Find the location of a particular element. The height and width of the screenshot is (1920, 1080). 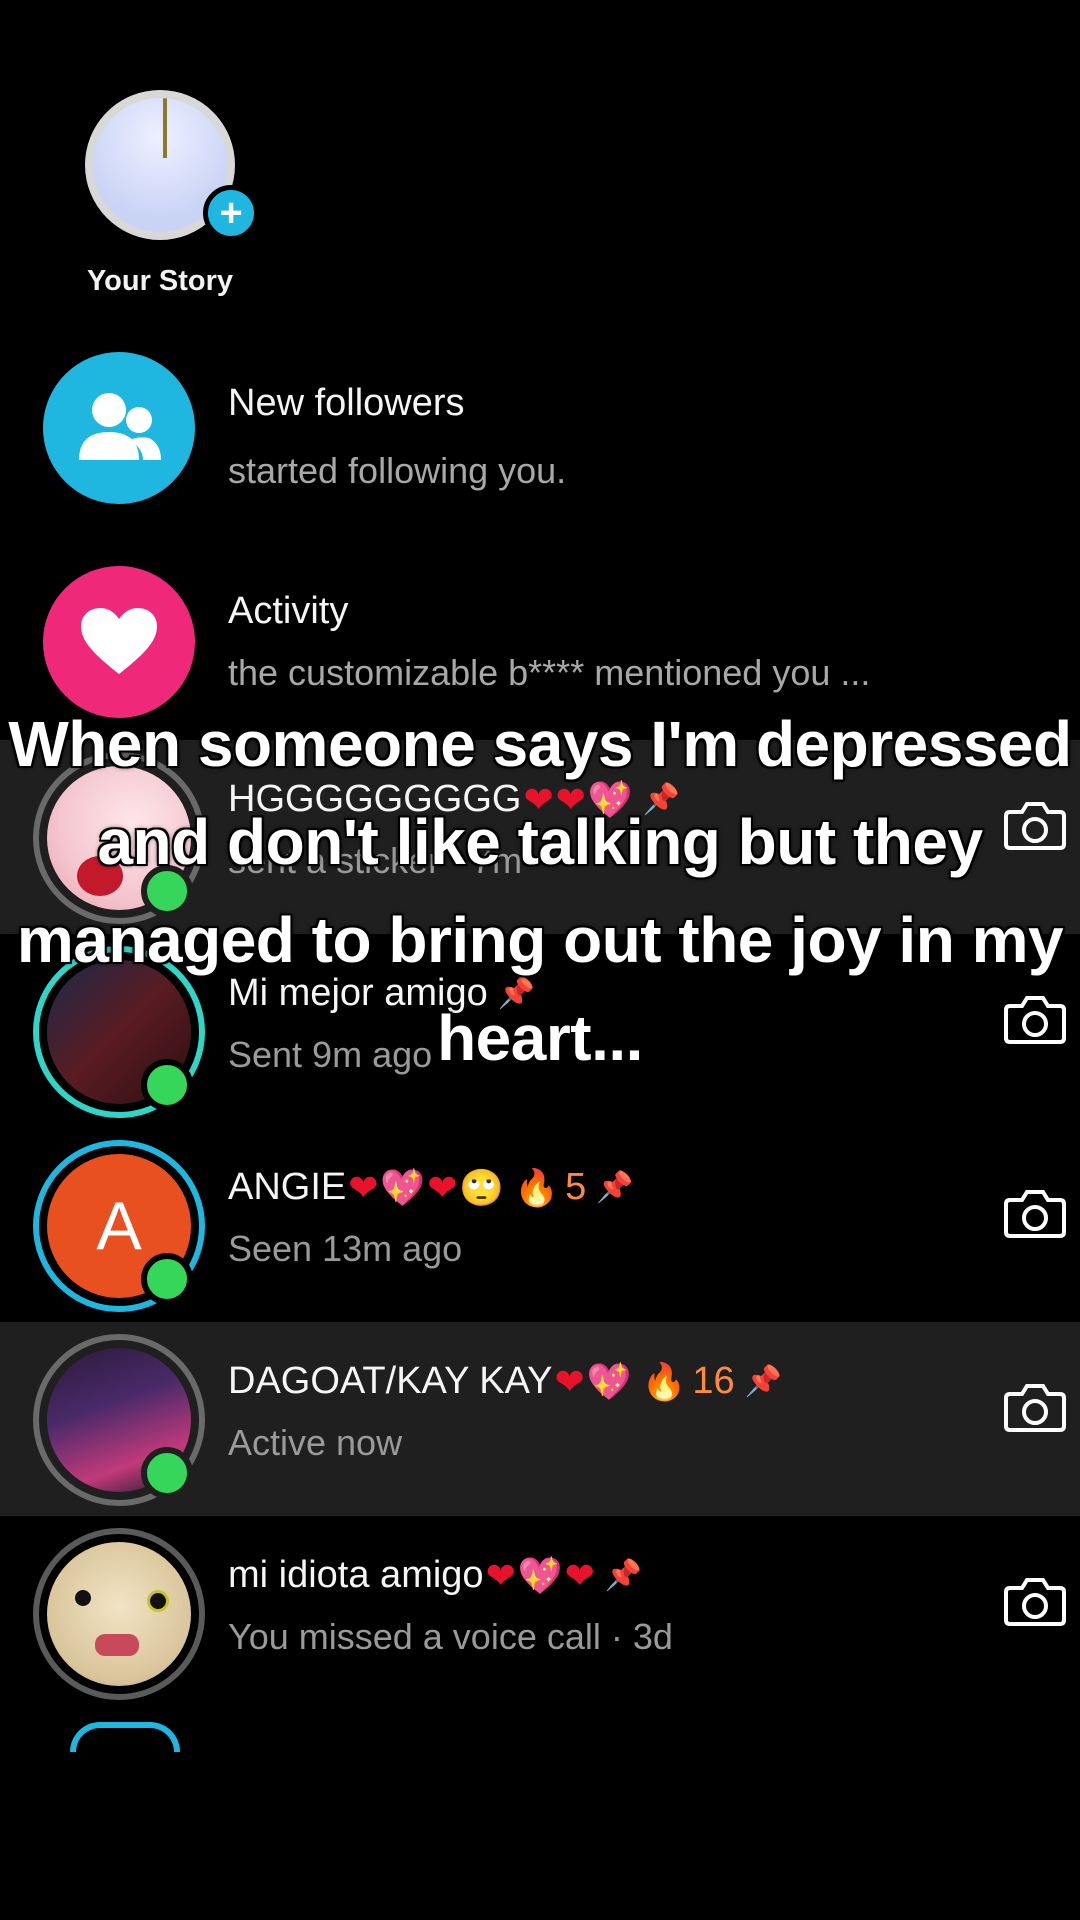

new-followers-subtitle: started following you. is located at coordinates (397, 470).